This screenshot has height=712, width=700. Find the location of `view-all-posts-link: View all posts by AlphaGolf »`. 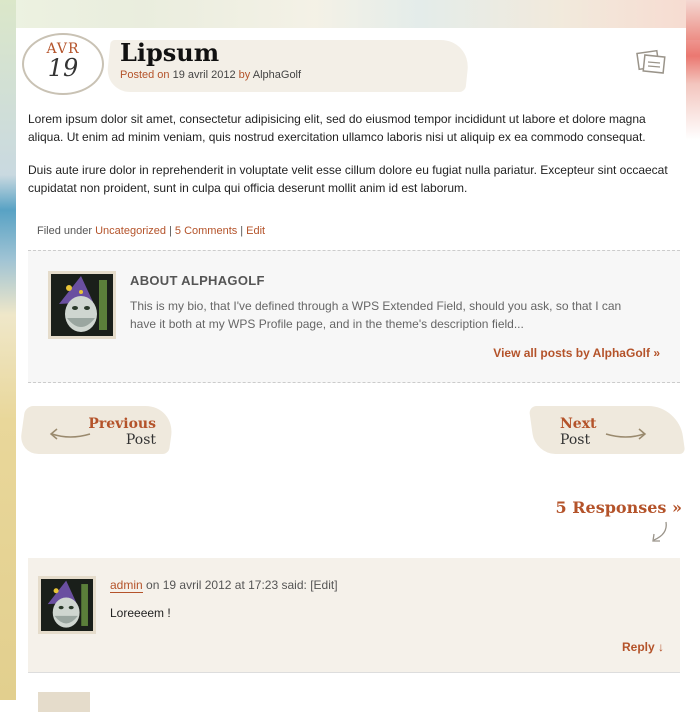

view-all-posts-link: View all posts by AlphaGolf » is located at coordinates (576, 353).